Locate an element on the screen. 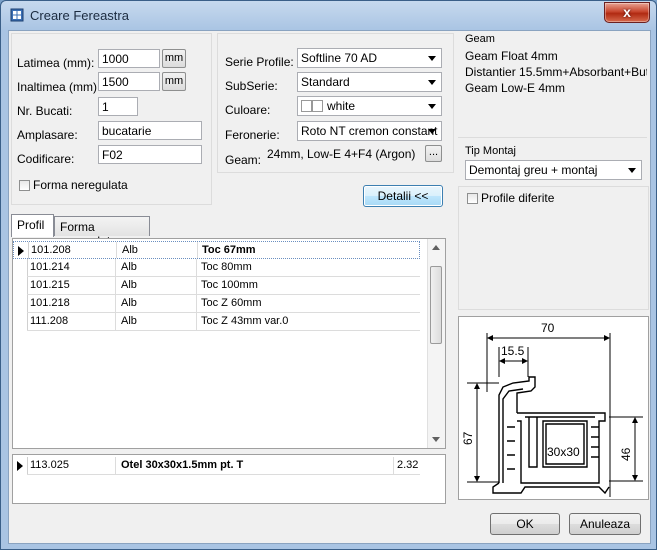 The image size is (657, 550). latime-unit-button: mm is located at coordinates (174, 58).